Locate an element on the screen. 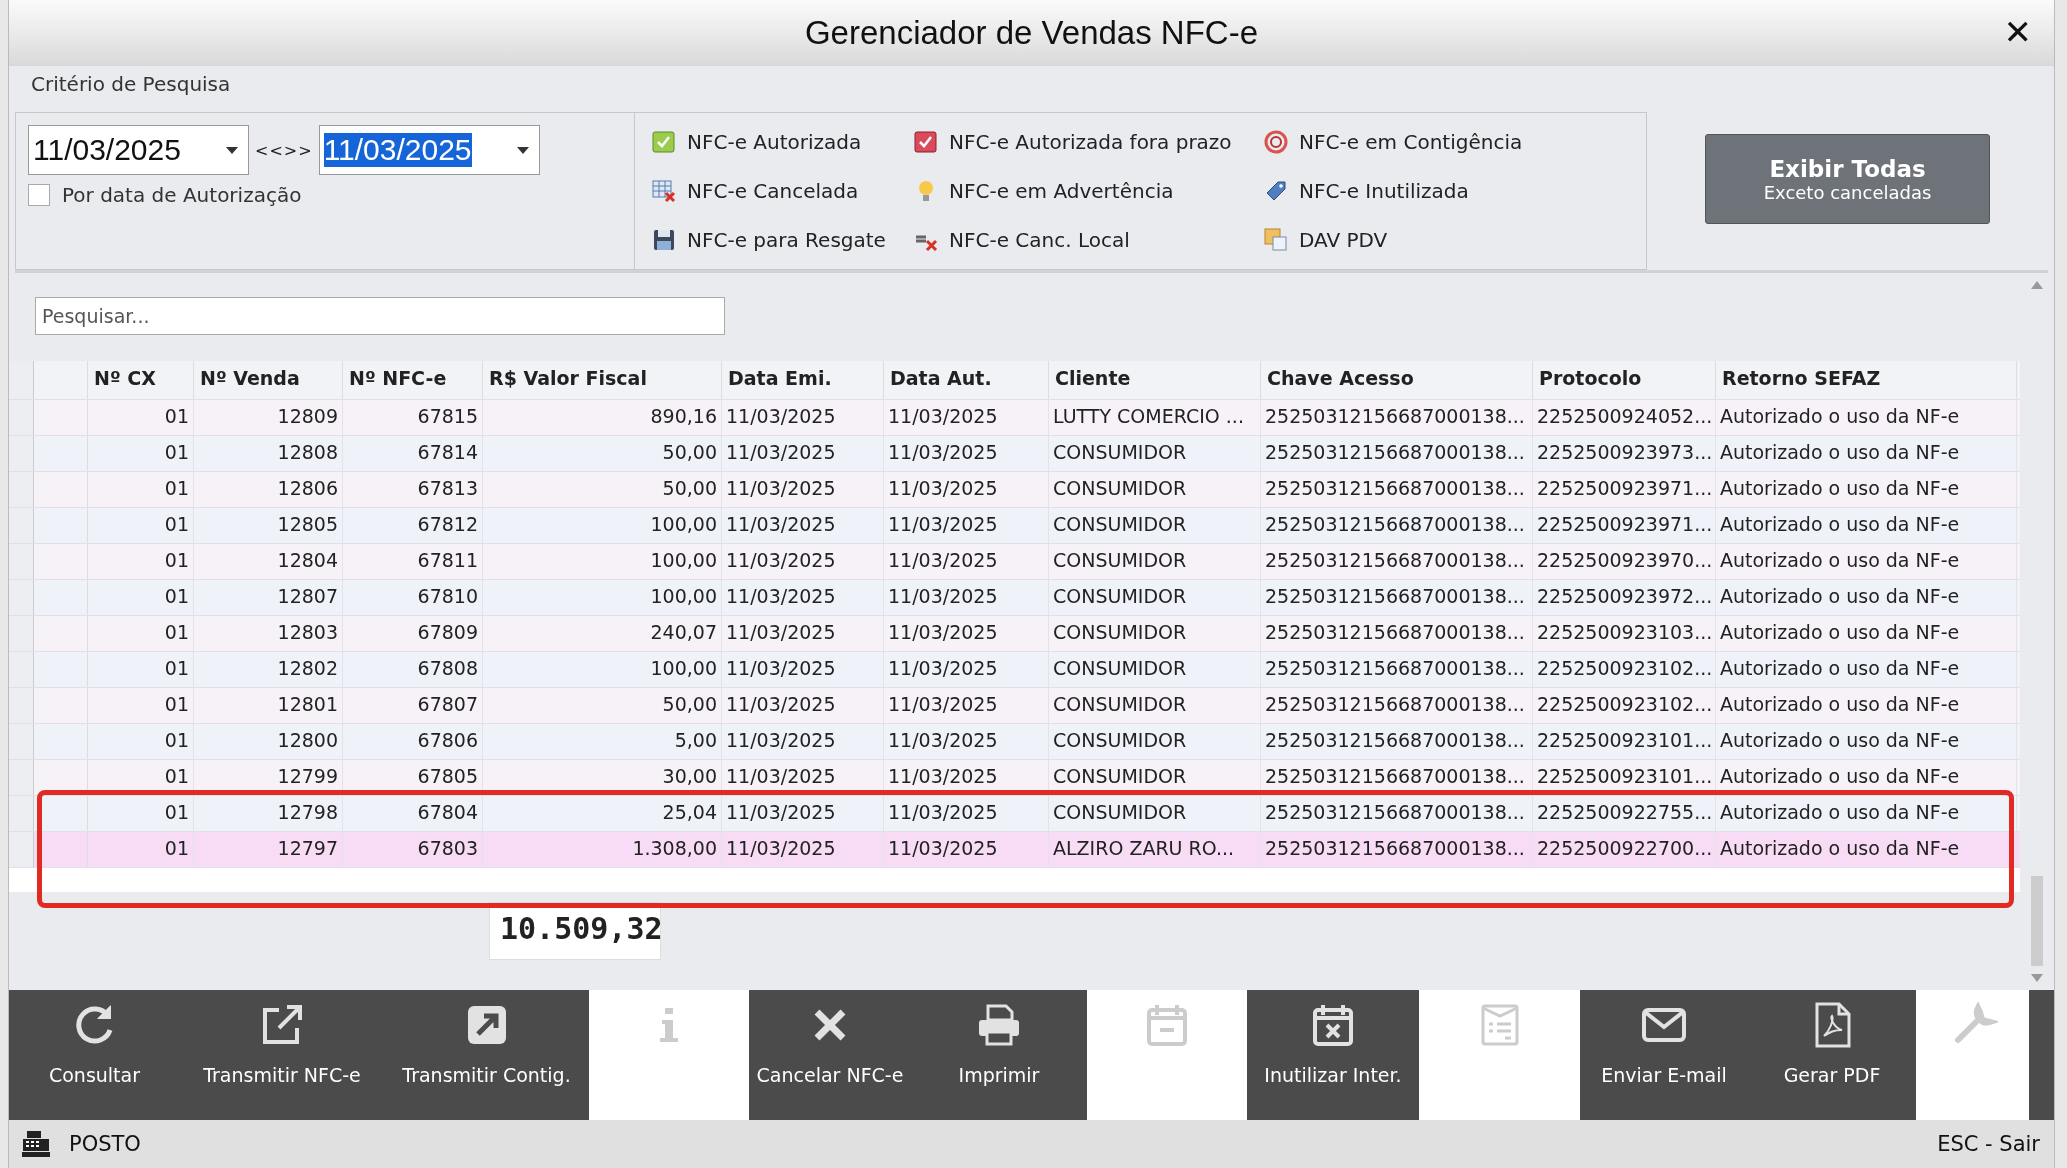 The image size is (2067, 1168). date-to-field: 11/03/2025 is located at coordinates (429, 150).